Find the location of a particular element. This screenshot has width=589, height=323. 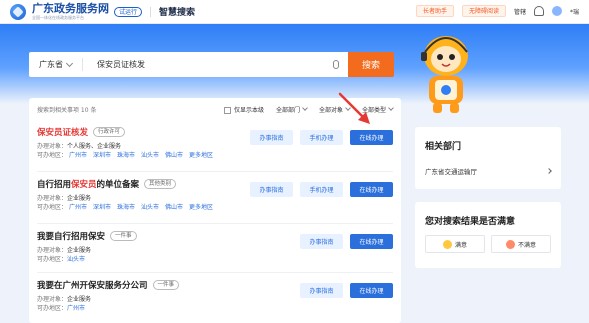

frown-icon is located at coordinates (510, 244).